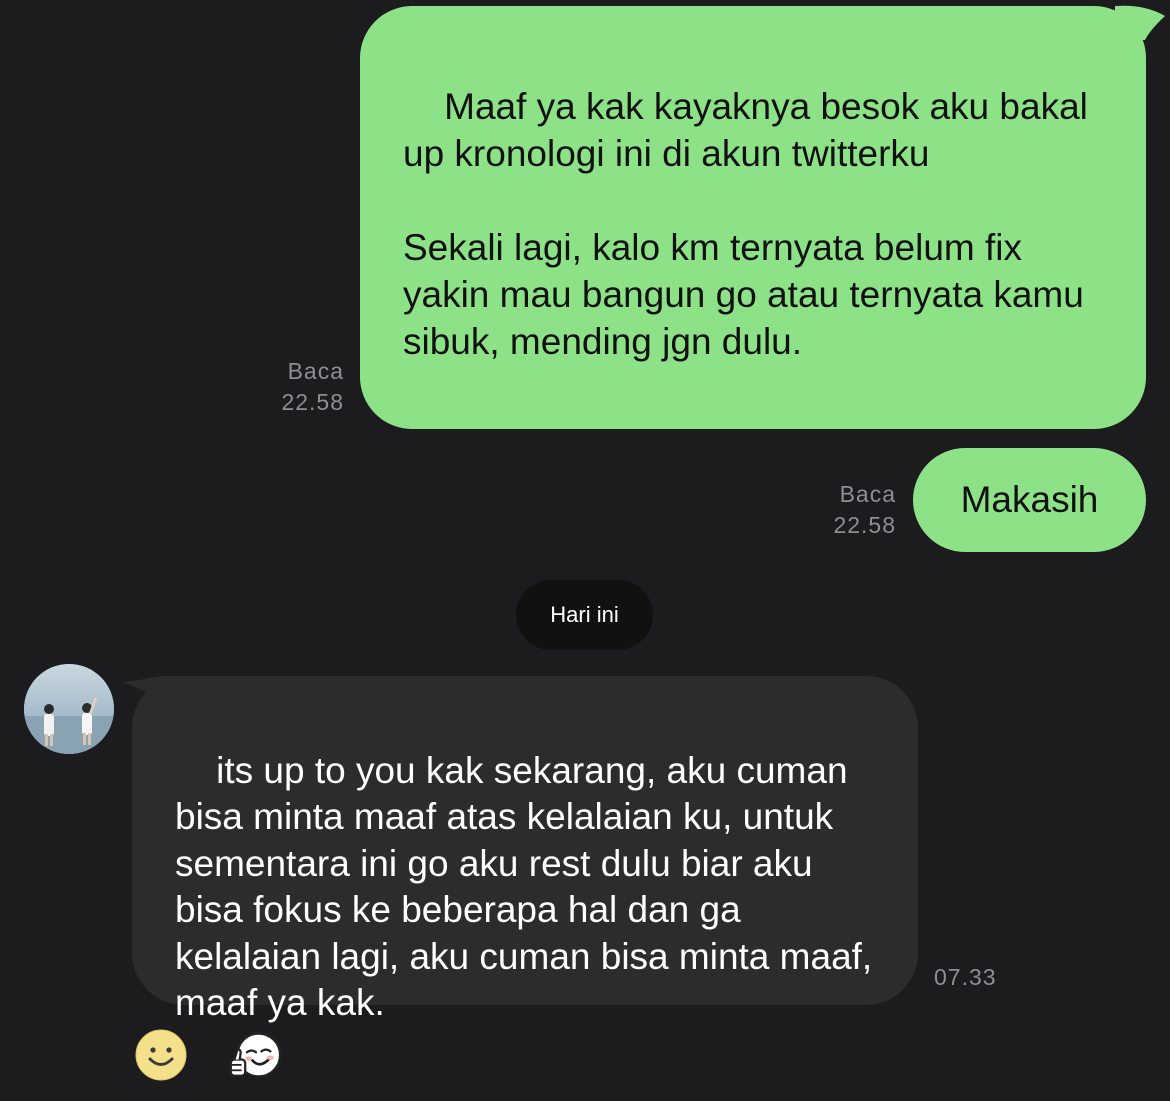 The height and width of the screenshot is (1101, 1170). I want to click on avatar-photo-icon, so click(69, 709).